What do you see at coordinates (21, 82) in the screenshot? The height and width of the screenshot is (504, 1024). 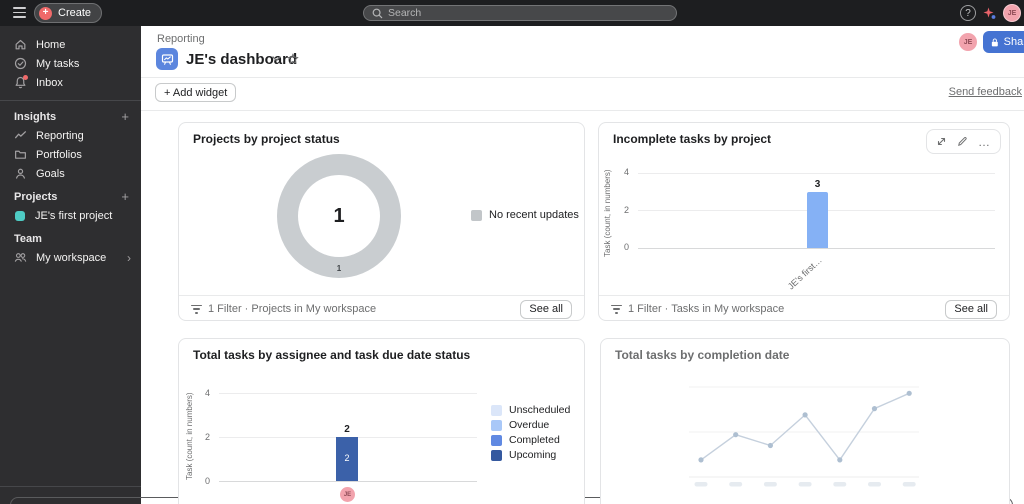 I see `bell-icon` at bounding box center [21, 82].